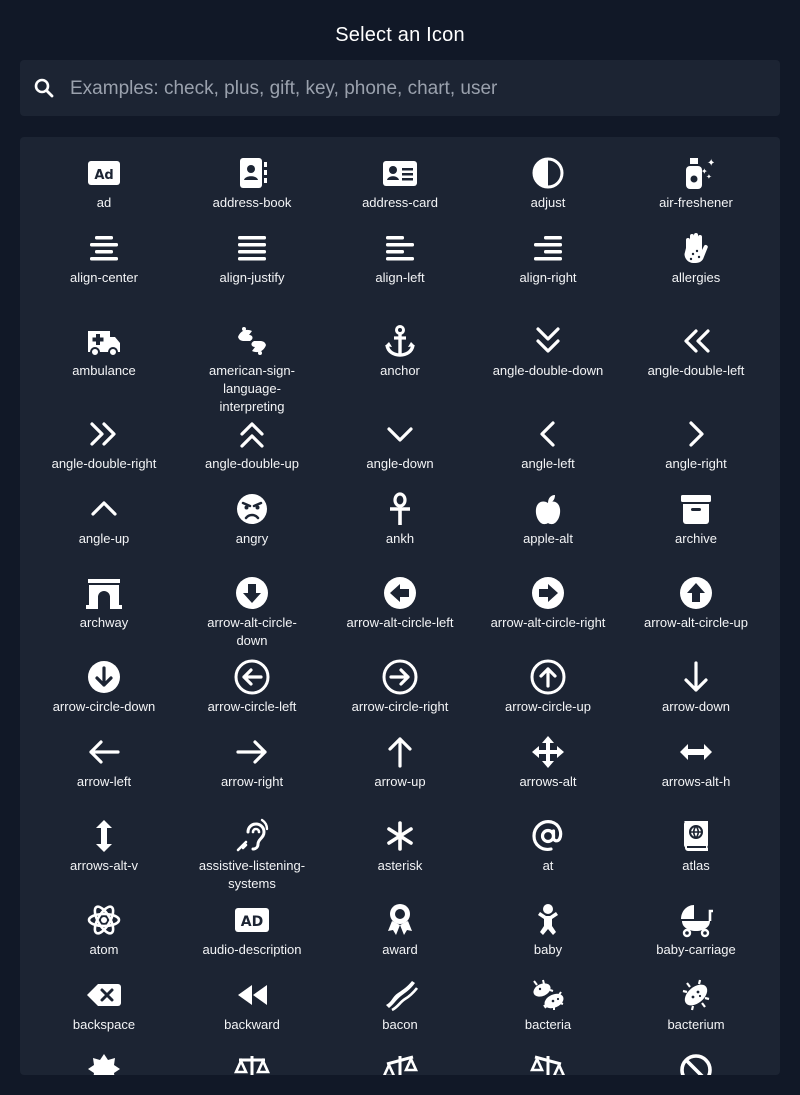 Image resolution: width=800 pixels, height=1095 pixels. Describe the element at coordinates (252, 369) in the screenshot. I see `icon-option-american-sign-language-interpreting: american-sign-language-interpreting` at that location.